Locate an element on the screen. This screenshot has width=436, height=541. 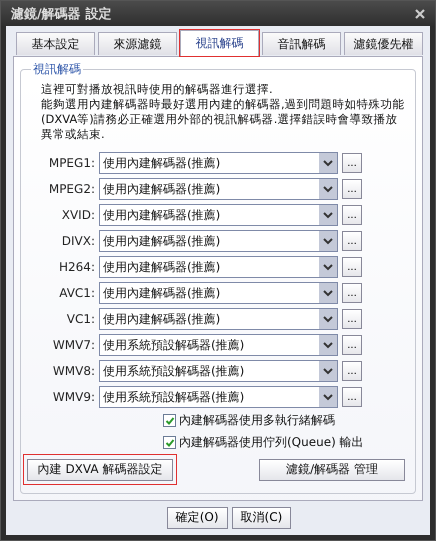
action-button: 內建 DXVA 解碼器設定 is located at coordinates (100, 469).